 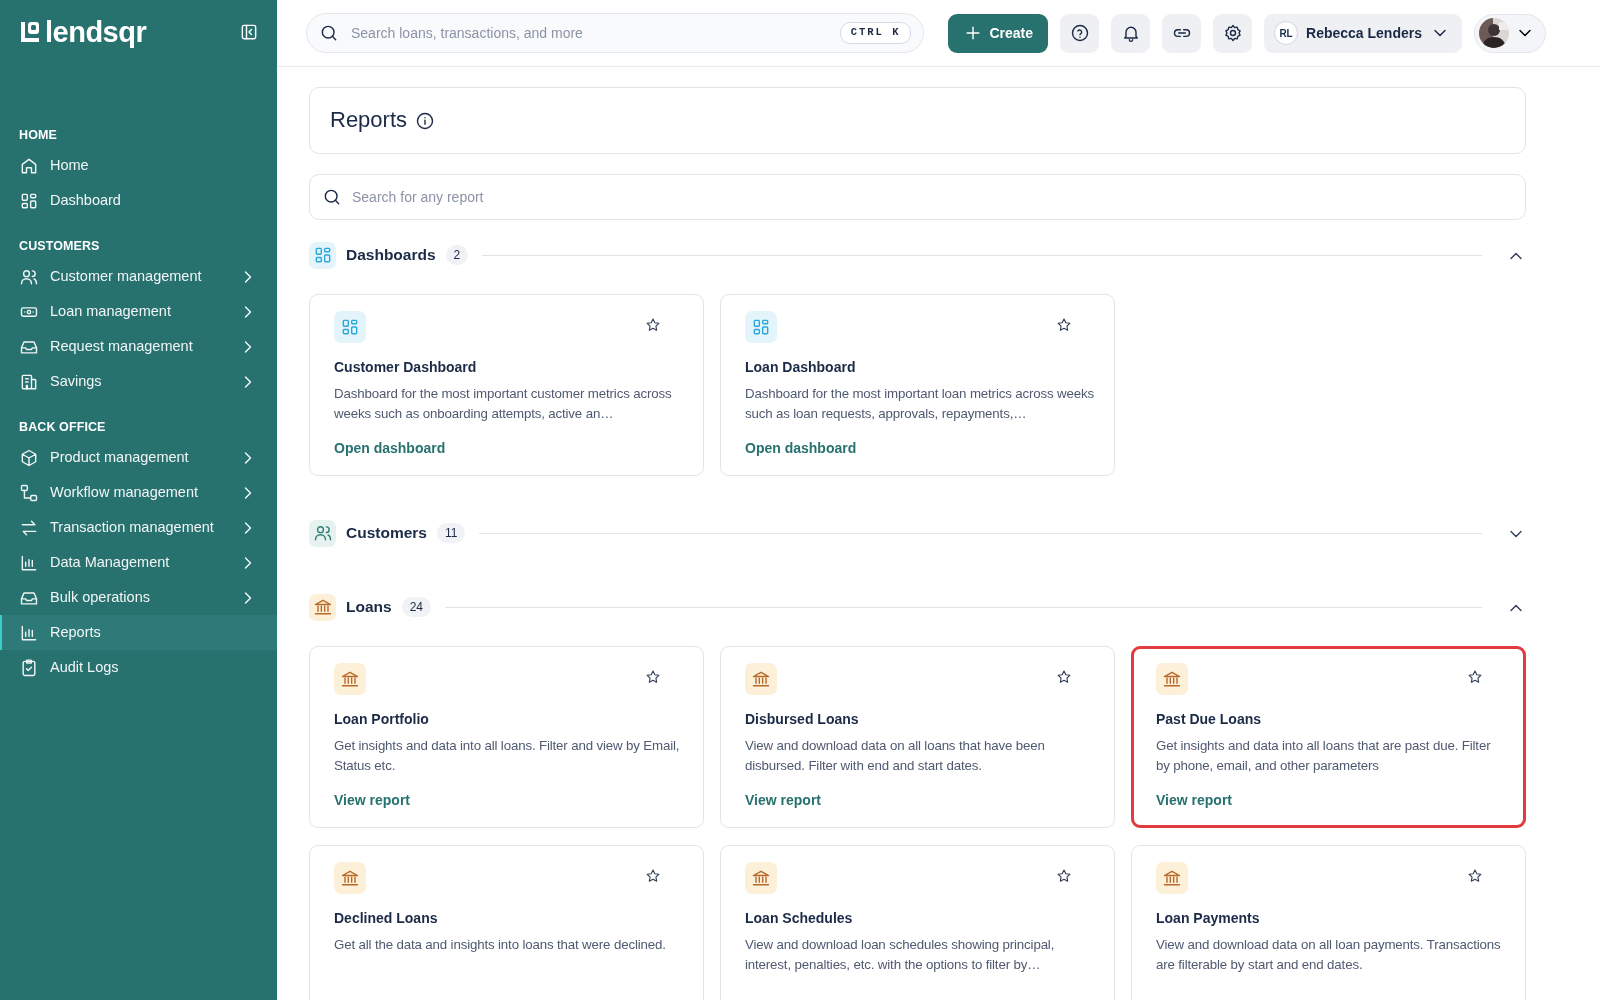 I want to click on settings-button, so click(x=1233, y=33).